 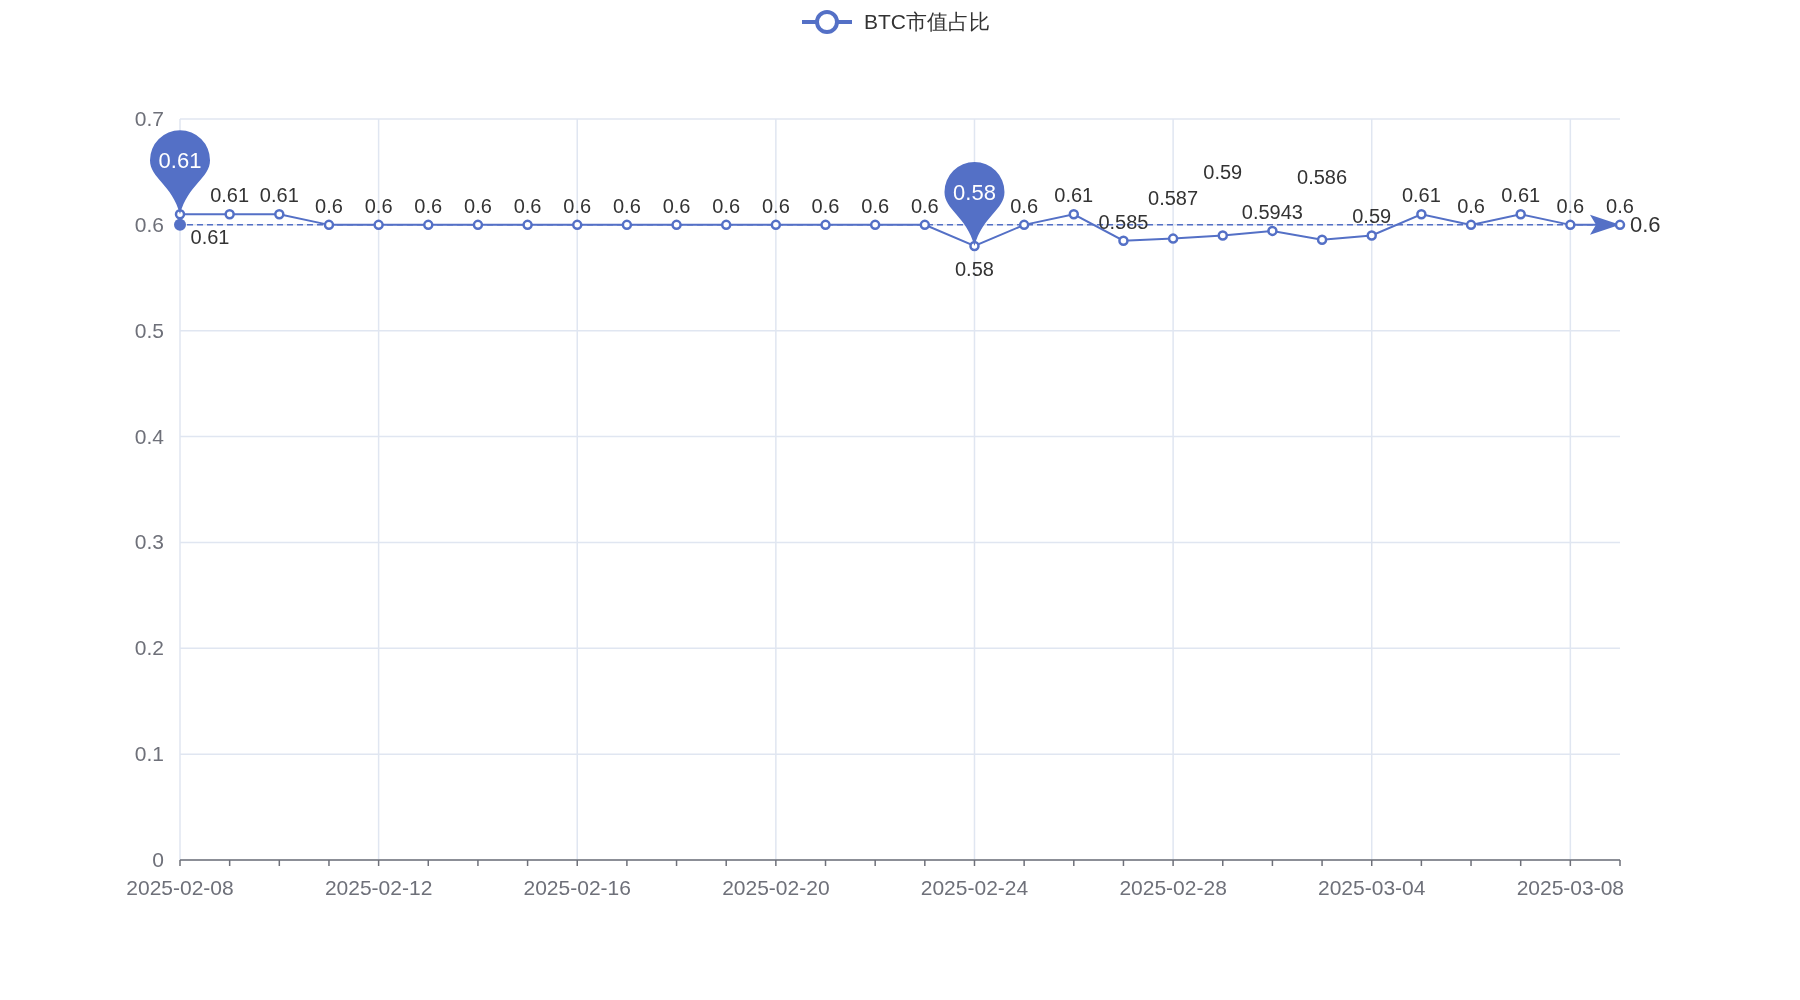 I want to click on x-axis-label: 2025-03-08, so click(x=1570, y=887).